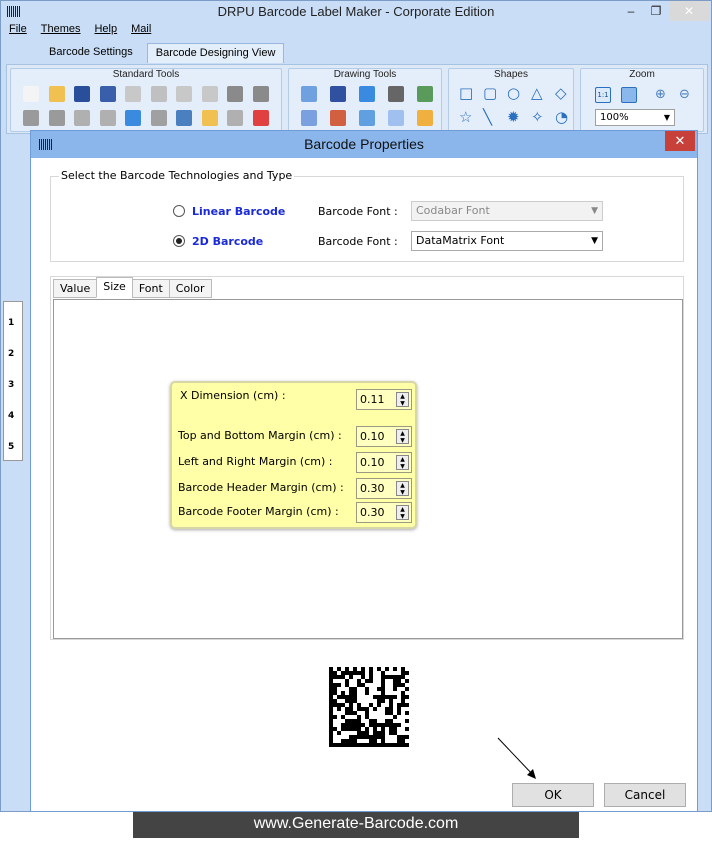 Image resolution: width=712 pixels, height=842 pixels. Describe the element at coordinates (539, 117) in the screenshot. I see `shape-tool-icon: ✧` at that location.